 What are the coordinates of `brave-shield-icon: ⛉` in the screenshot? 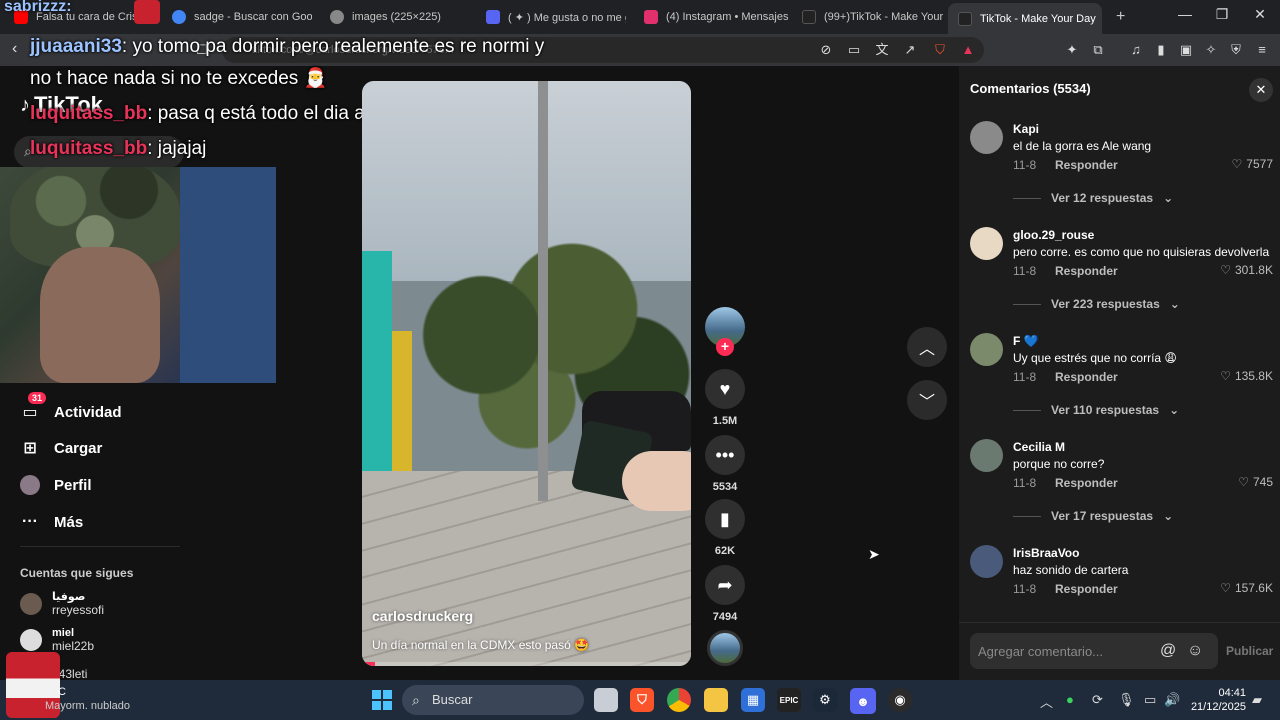 It's located at (940, 50).